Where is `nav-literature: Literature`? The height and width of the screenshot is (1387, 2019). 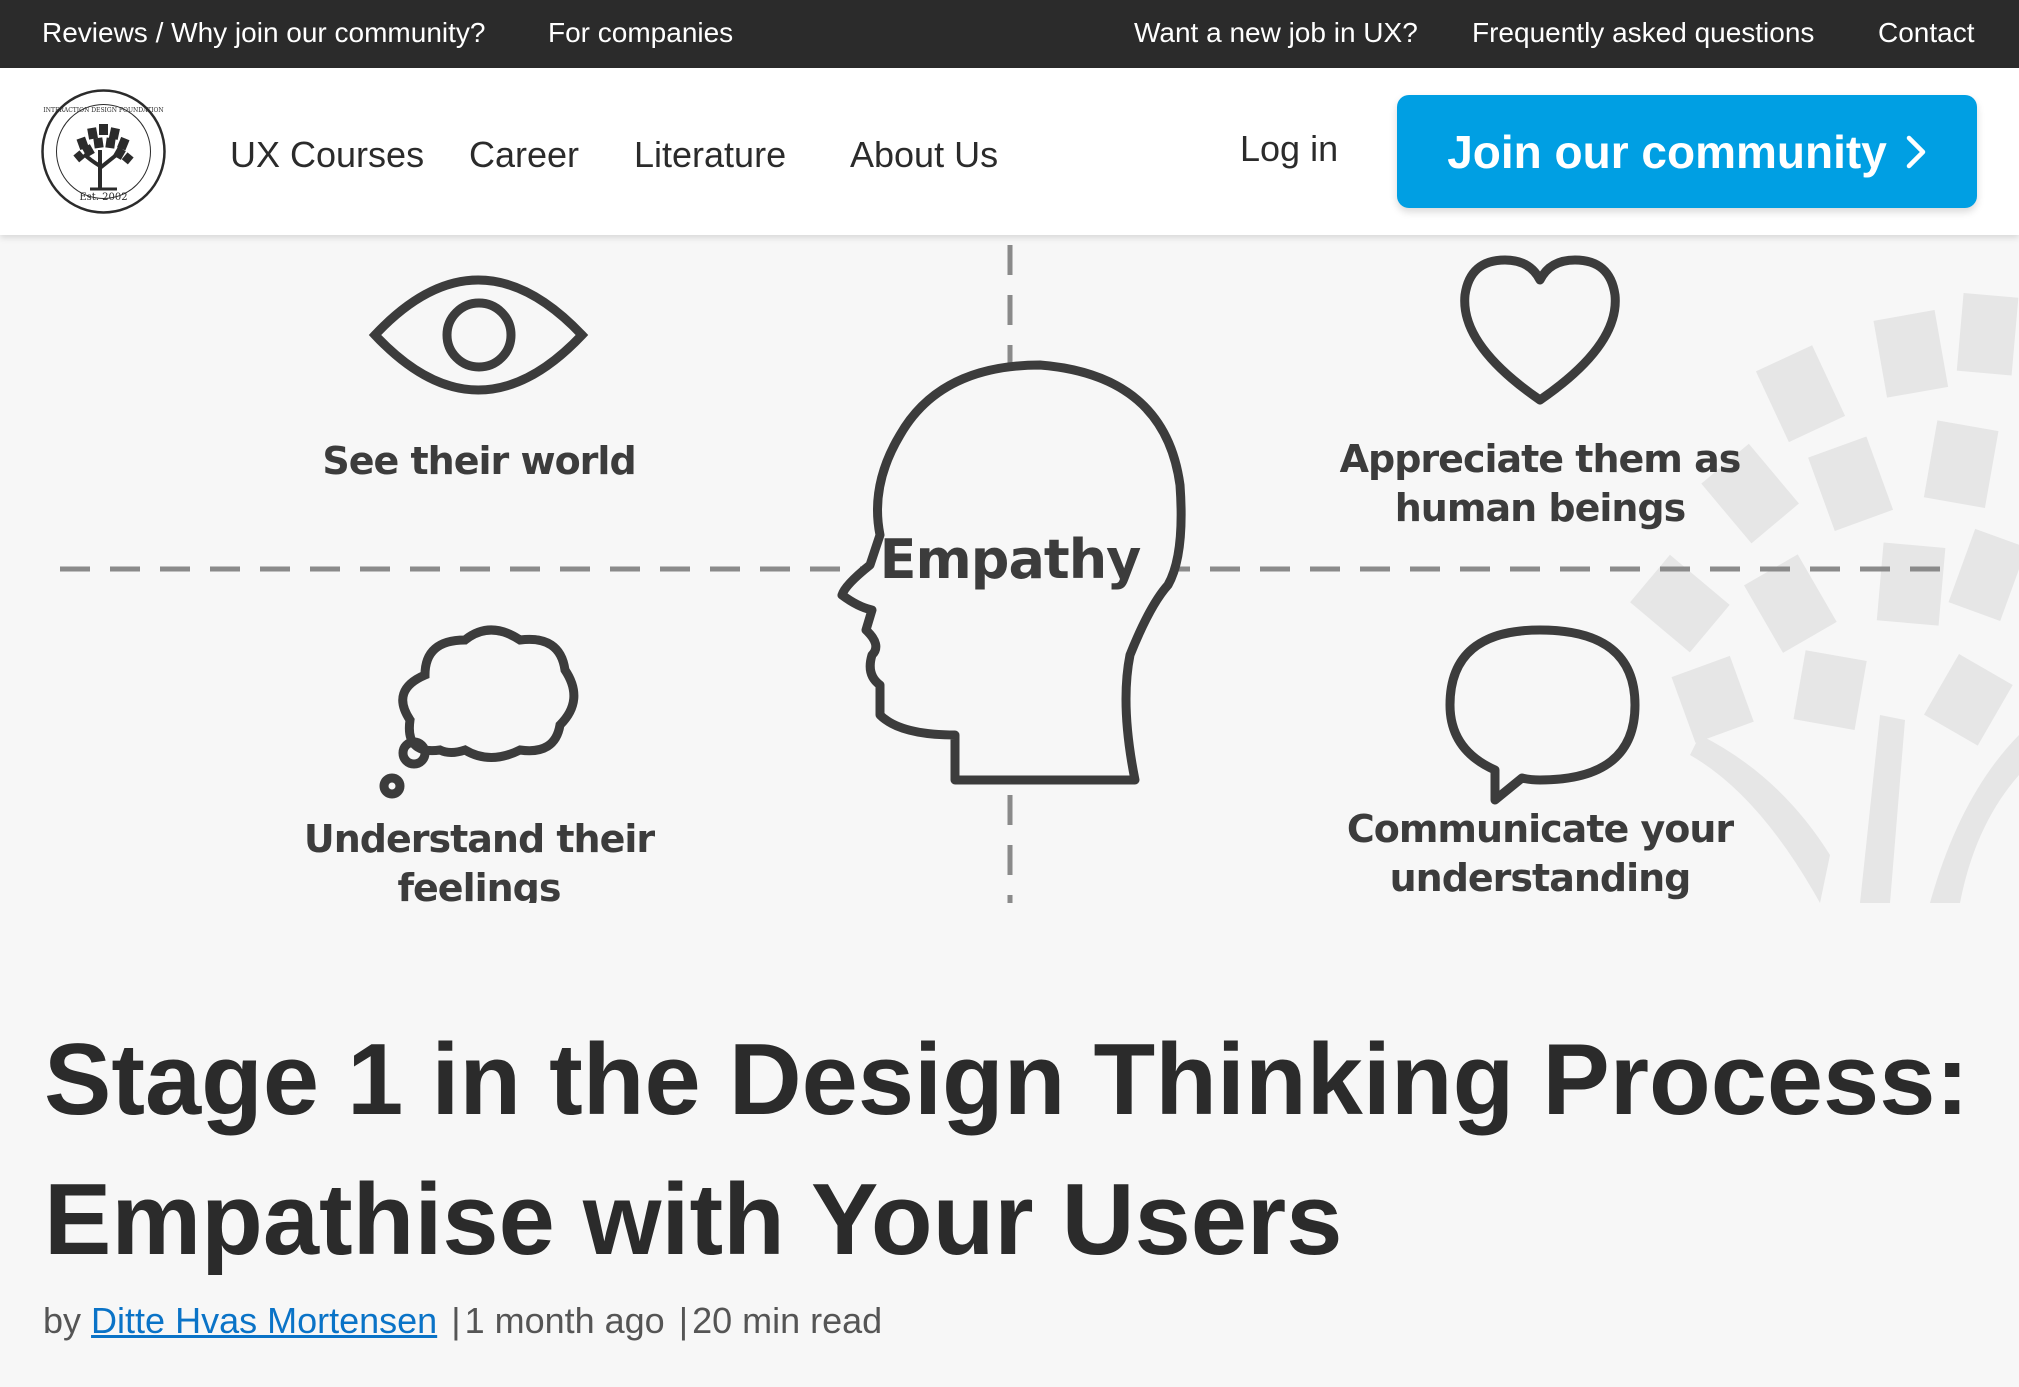
nav-literature: Literature is located at coordinates (710, 155).